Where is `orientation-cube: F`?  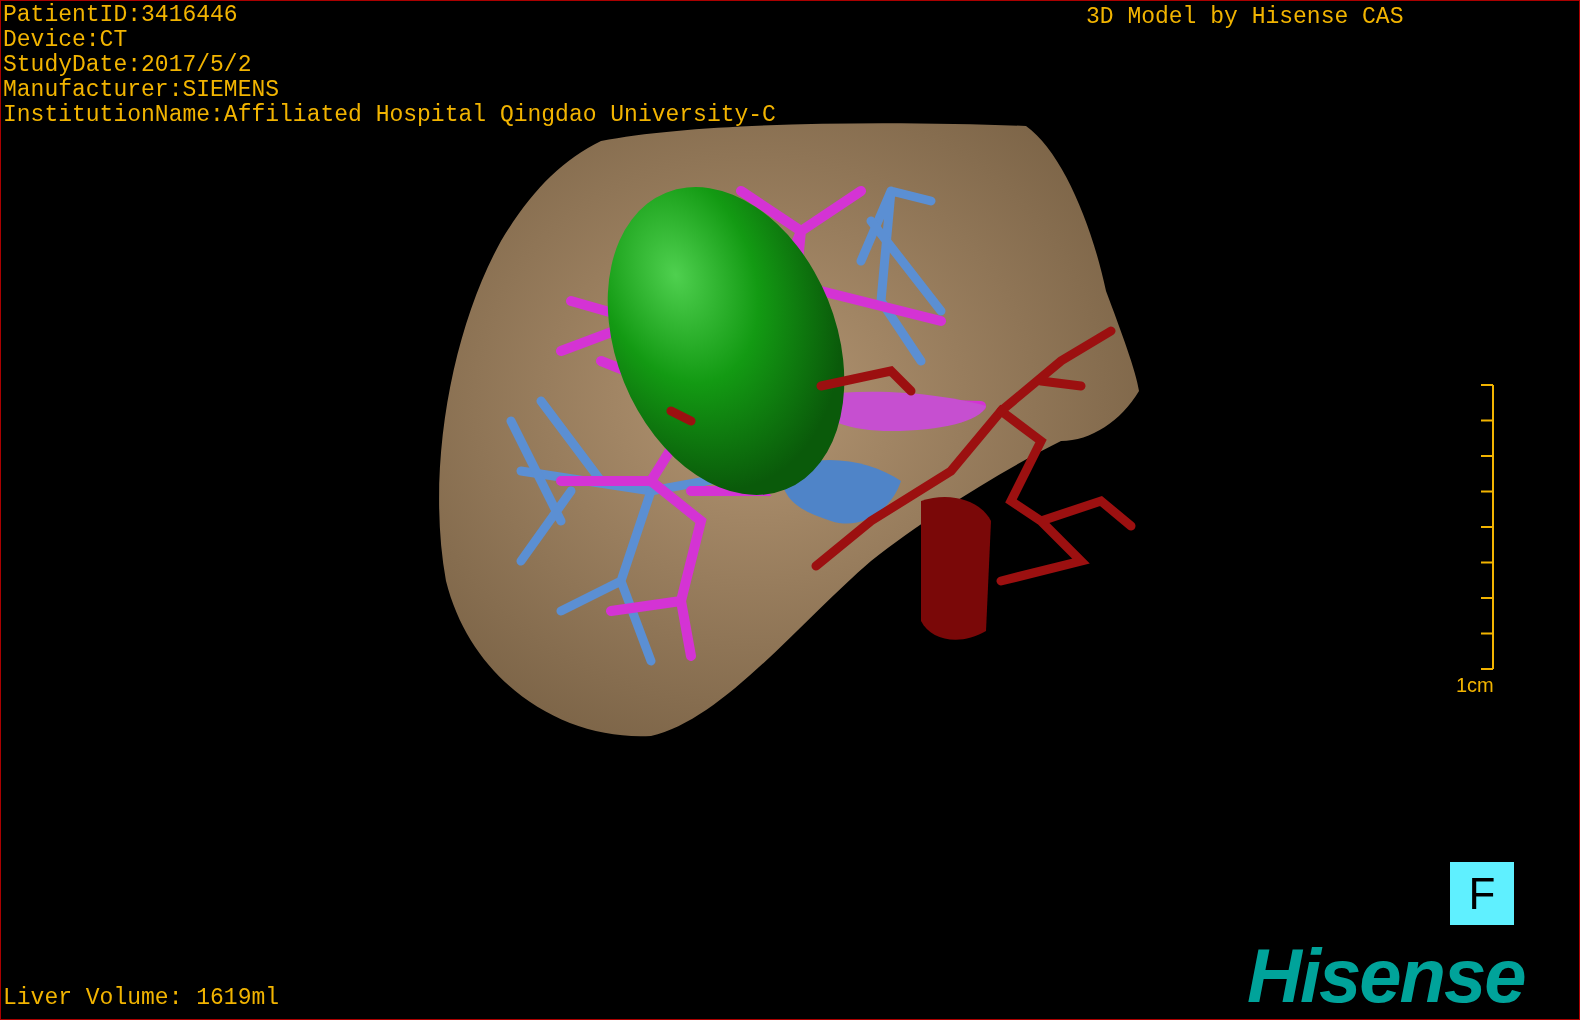
orientation-cube: F is located at coordinates (1482, 893).